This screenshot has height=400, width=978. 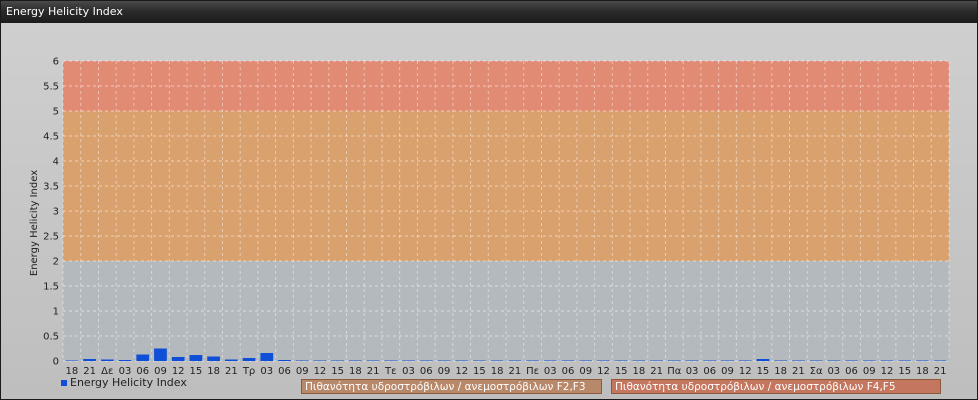 I want to click on legend-series-label: Energy Helicity Index, so click(x=128, y=382).